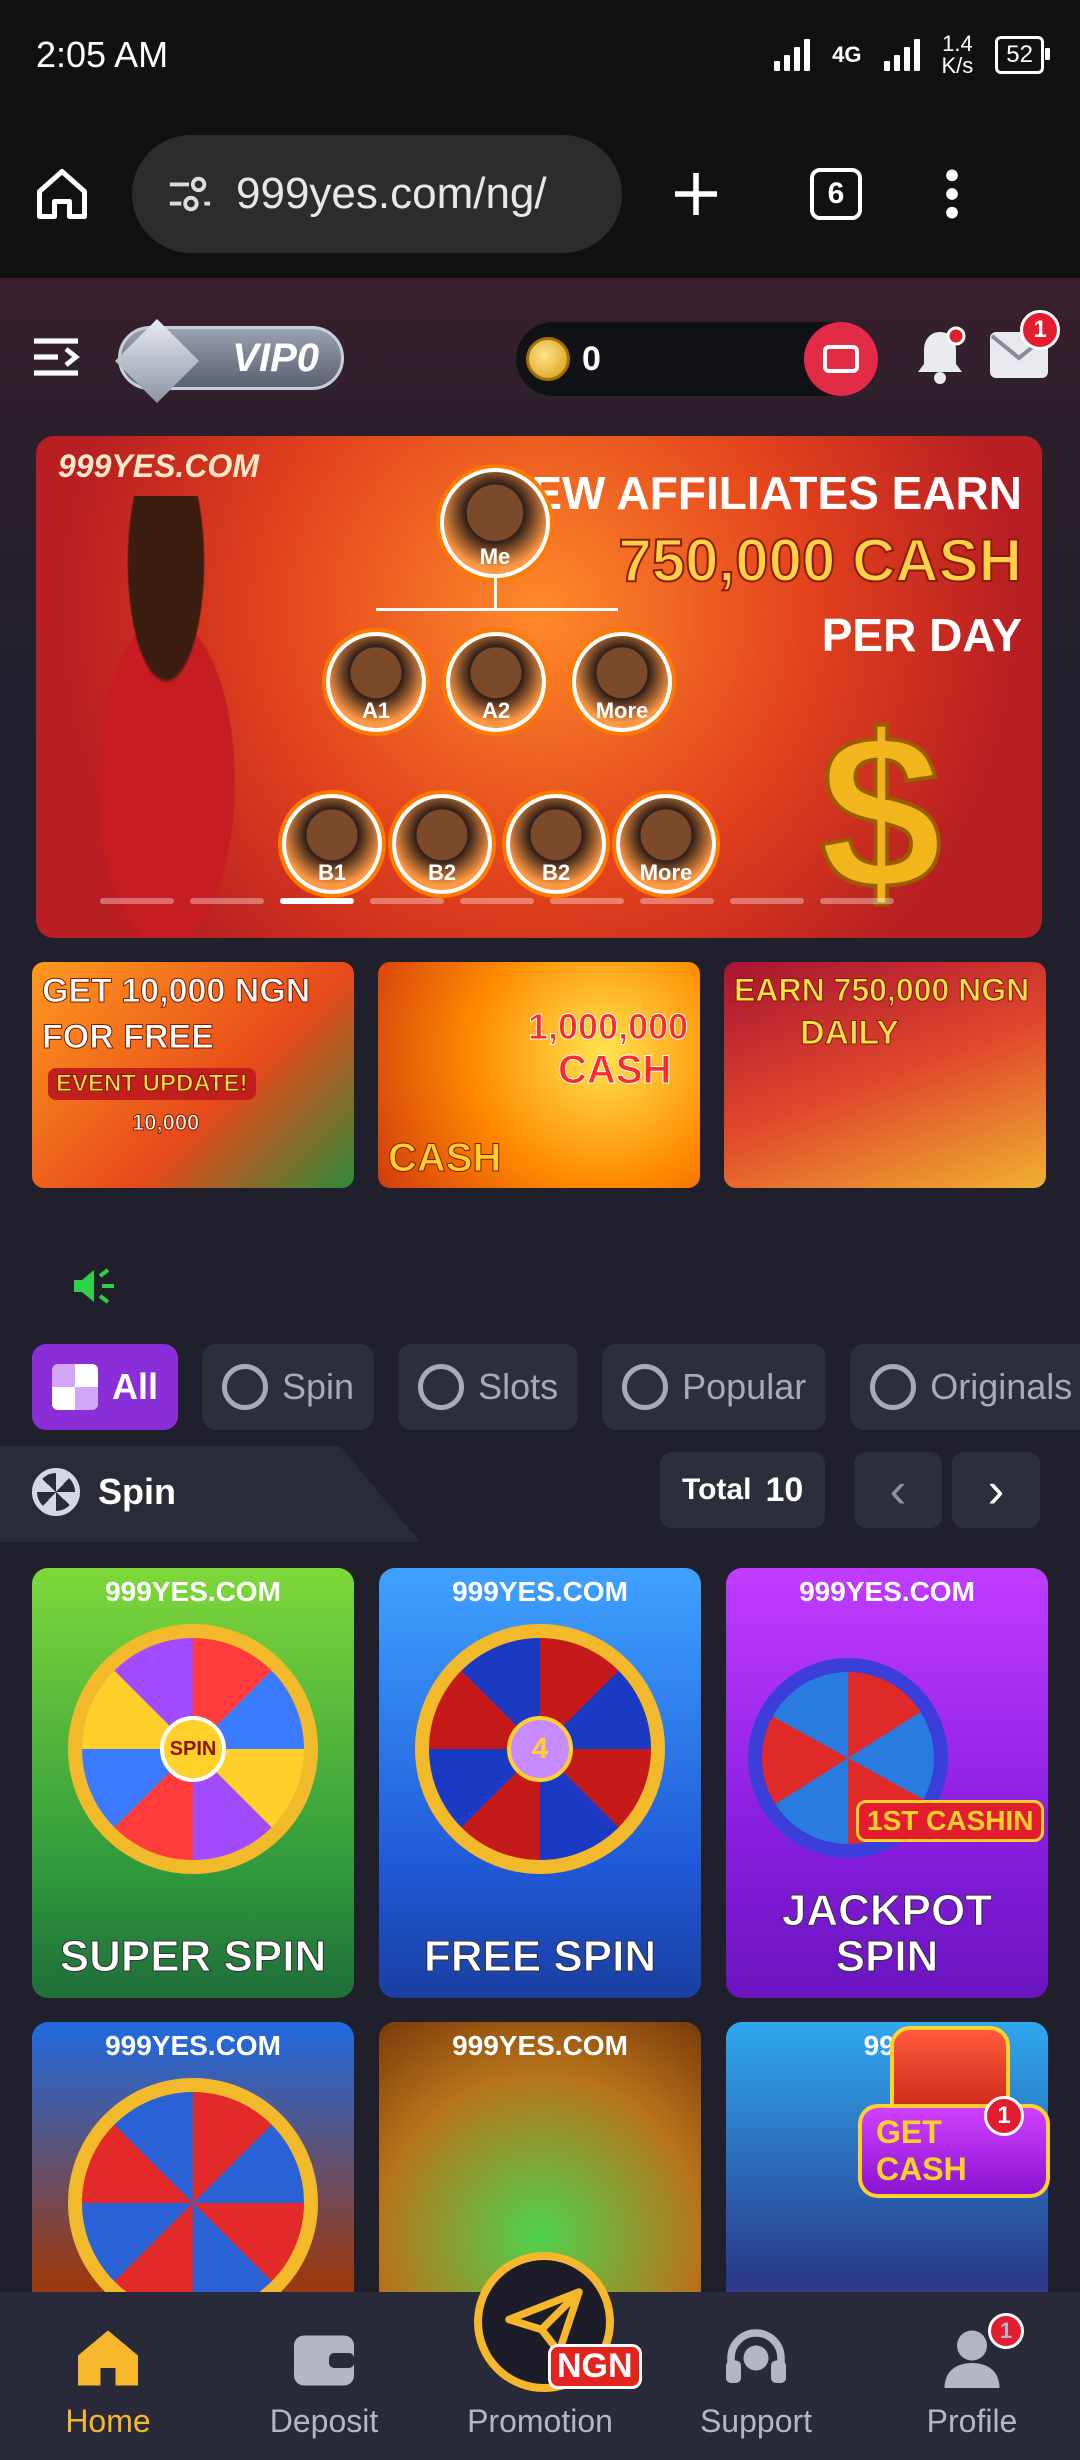 This screenshot has height=2460, width=1080. Describe the element at coordinates (496, 682) in the screenshot. I see `referral-node-a2: A2` at that location.